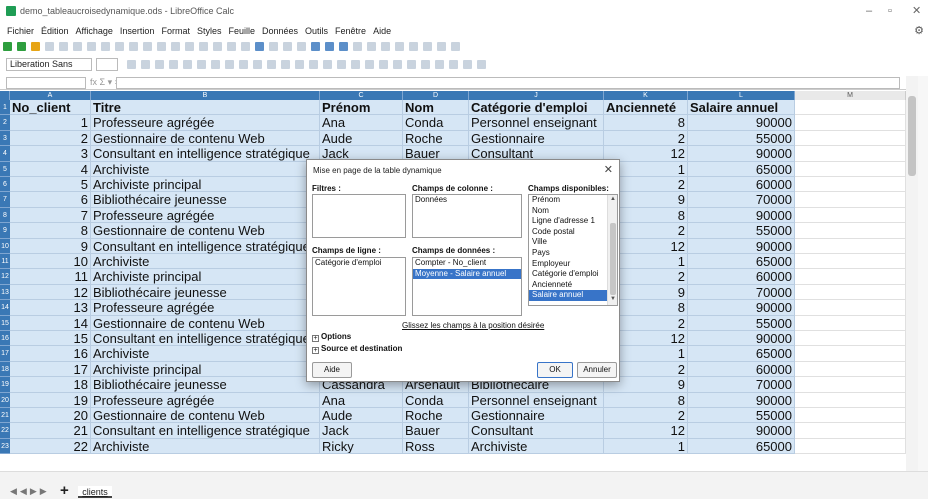 This screenshot has height=499, width=928. What do you see at coordinates (285, 64) in the screenshot?
I see `align-top-icon` at bounding box center [285, 64].